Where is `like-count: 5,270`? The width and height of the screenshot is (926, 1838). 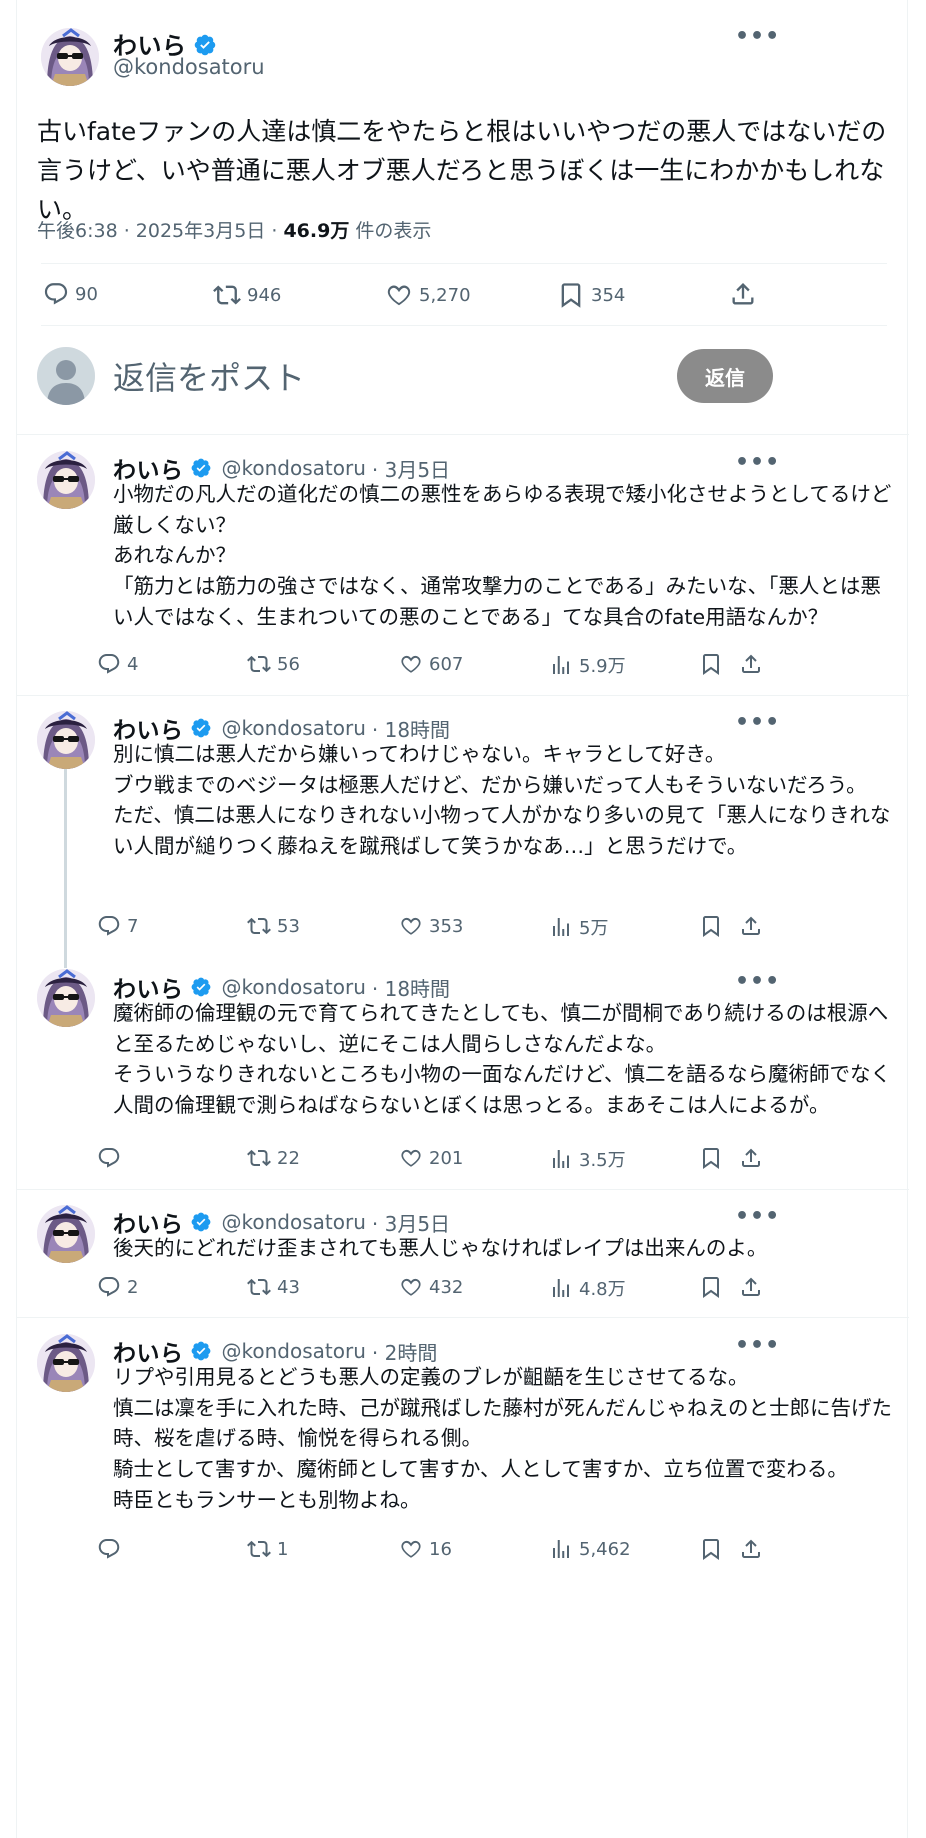 like-count: 5,270 is located at coordinates (445, 295).